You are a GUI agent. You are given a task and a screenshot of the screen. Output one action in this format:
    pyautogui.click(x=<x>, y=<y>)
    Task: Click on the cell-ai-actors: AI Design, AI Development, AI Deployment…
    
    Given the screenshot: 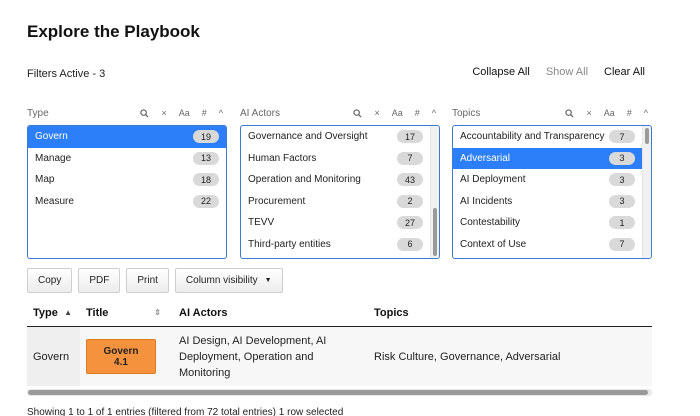 What is the action you would take?
    pyautogui.click(x=253, y=356)
    